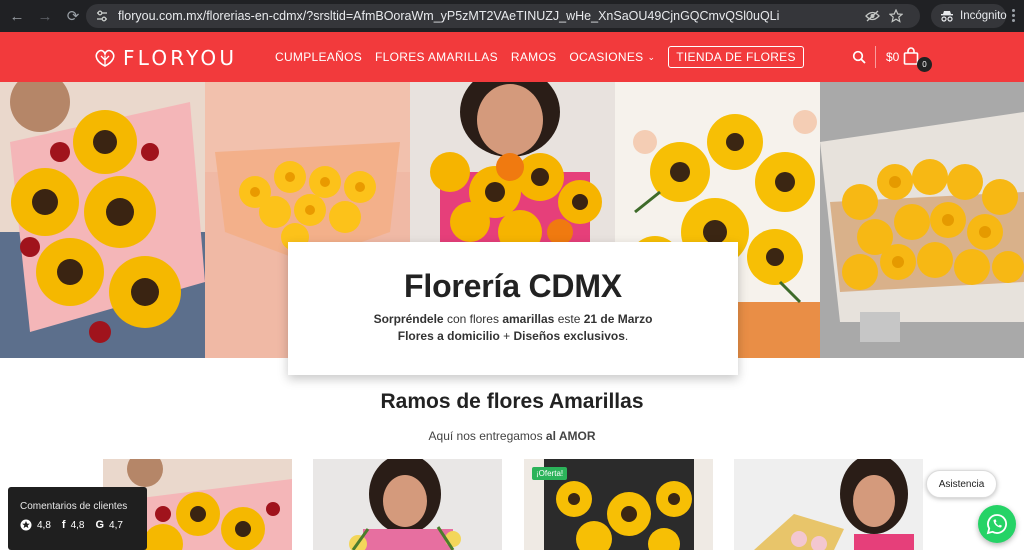 This screenshot has width=1024, height=550. I want to click on reload-icon: ⟳, so click(73, 16).